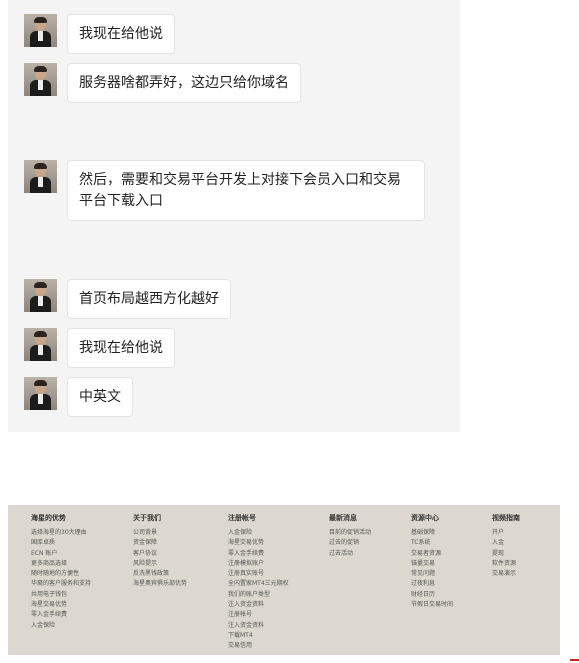 This screenshot has height=663, width=579. I want to click on footer-link: 选择海星的30大理由, so click(61, 533).